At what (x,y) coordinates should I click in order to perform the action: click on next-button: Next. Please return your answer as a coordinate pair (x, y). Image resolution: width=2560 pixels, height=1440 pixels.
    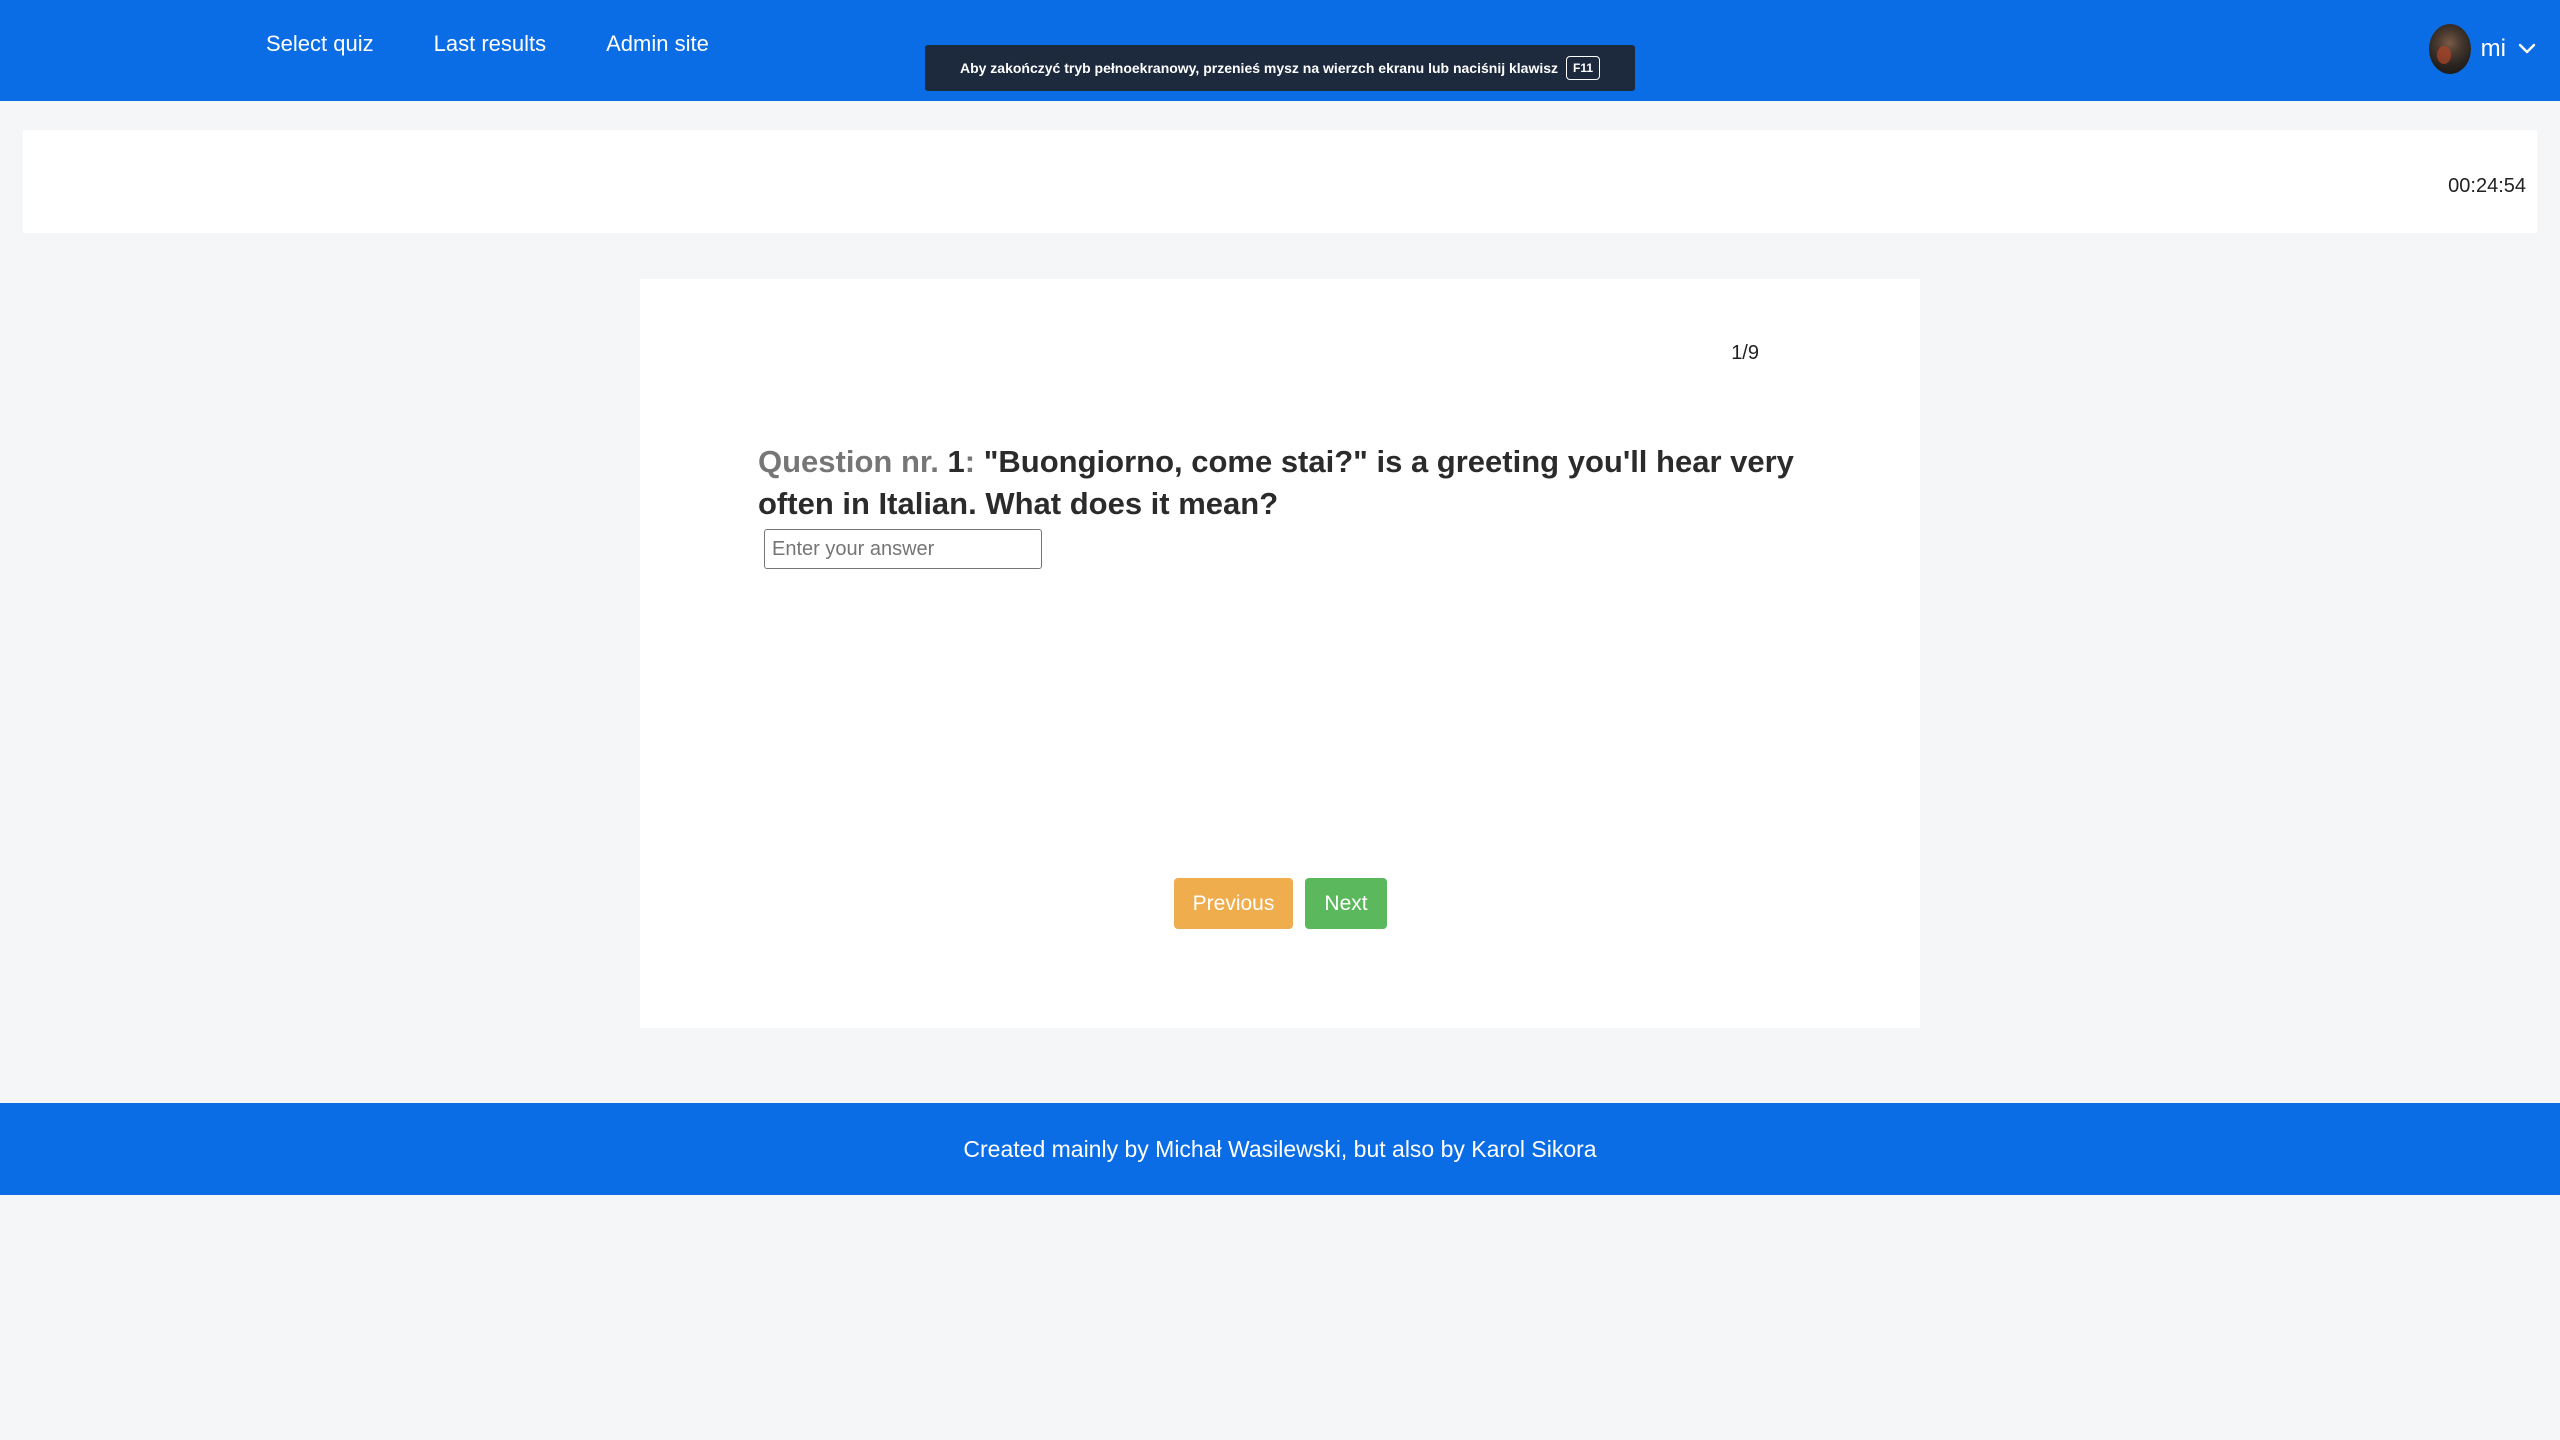
    Looking at the image, I should click on (1346, 903).